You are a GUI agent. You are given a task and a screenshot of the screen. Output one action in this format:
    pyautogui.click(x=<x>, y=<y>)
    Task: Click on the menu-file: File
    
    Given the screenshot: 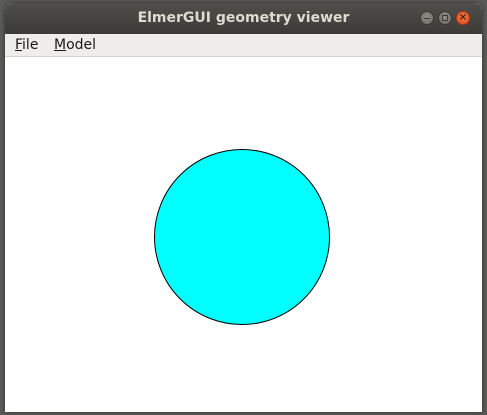 What is the action you would take?
    pyautogui.click(x=26, y=45)
    